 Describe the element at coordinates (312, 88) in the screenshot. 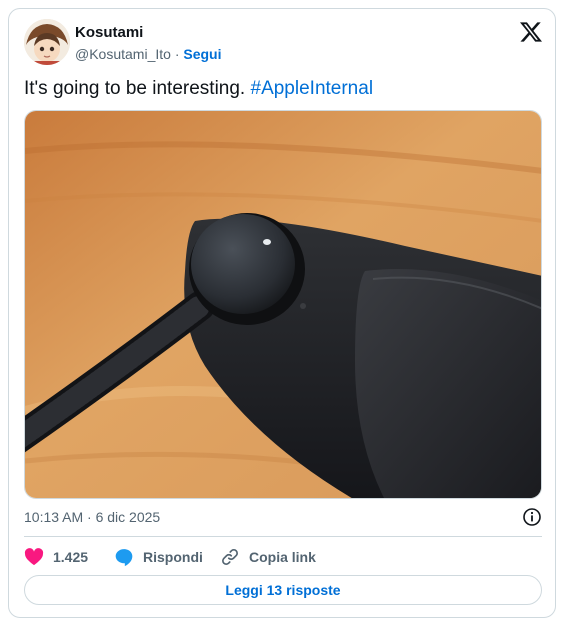

I see `hashtag-link: #AppleInternal` at that location.